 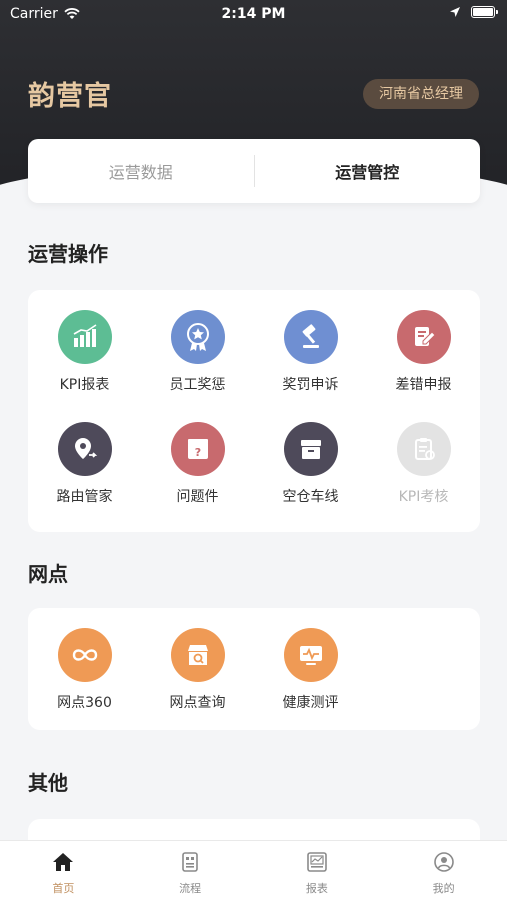 I want to click on process-icon, so click(x=190, y=862).